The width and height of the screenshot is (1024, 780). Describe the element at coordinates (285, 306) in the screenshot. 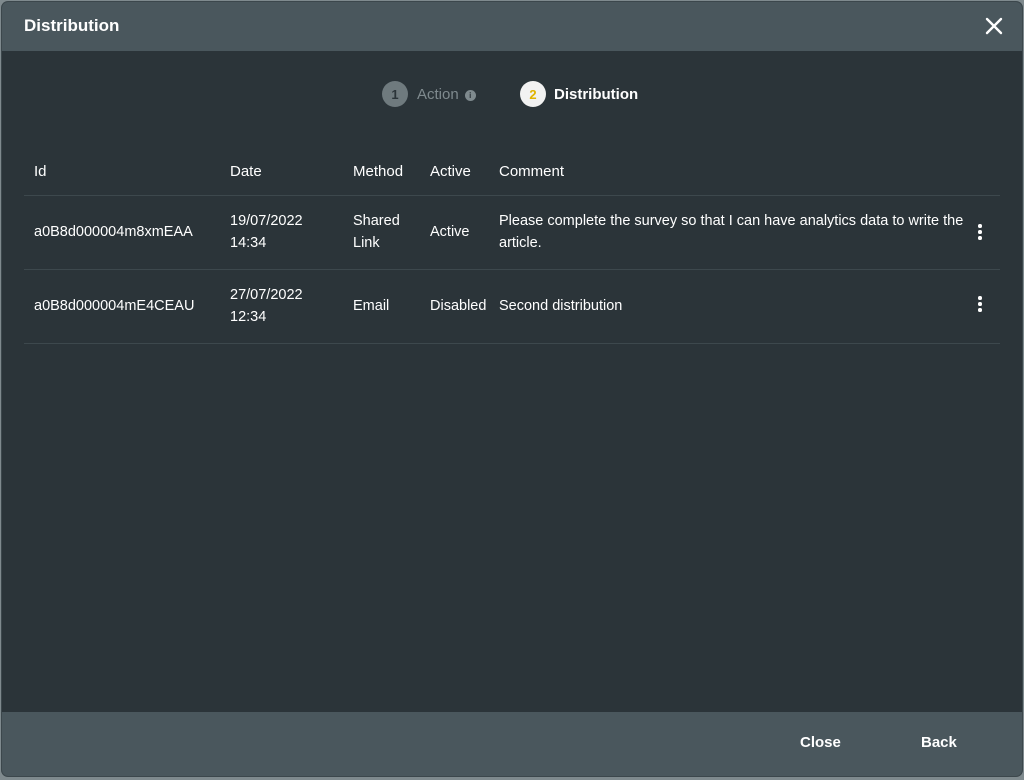

I see `cell-date: 27/07/2022 12:34` at that location.